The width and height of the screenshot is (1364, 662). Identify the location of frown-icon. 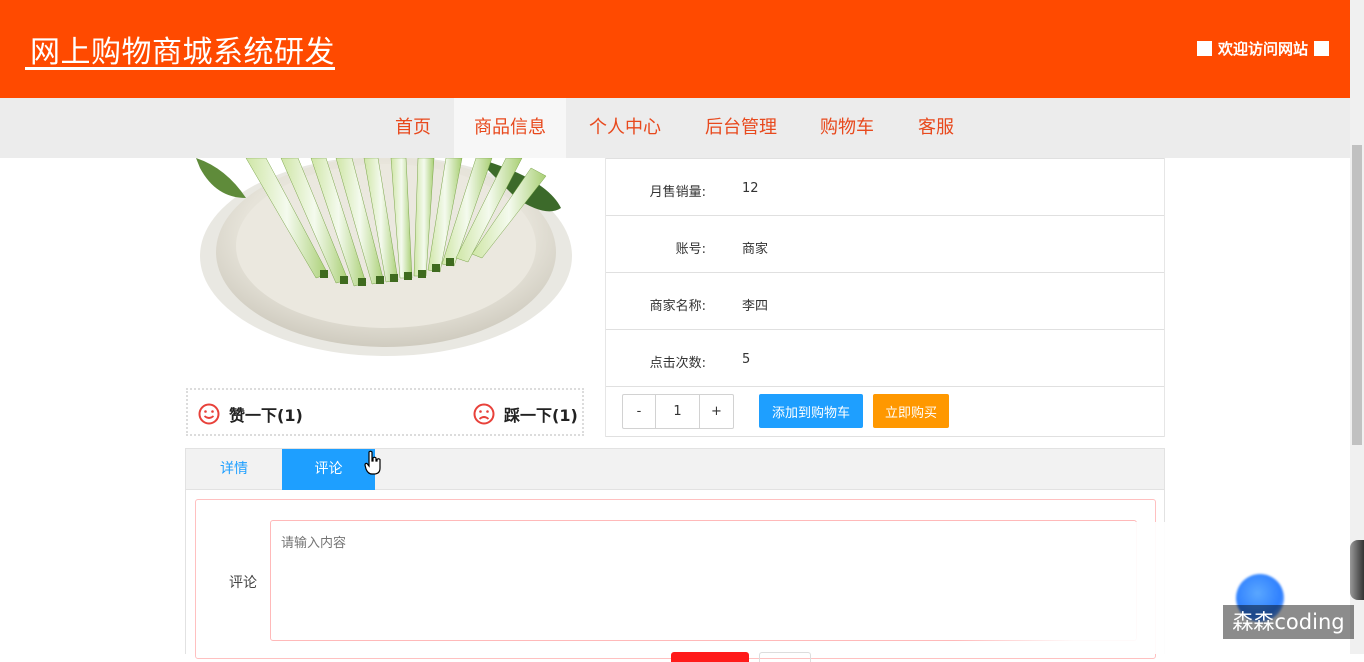
(484, 414).